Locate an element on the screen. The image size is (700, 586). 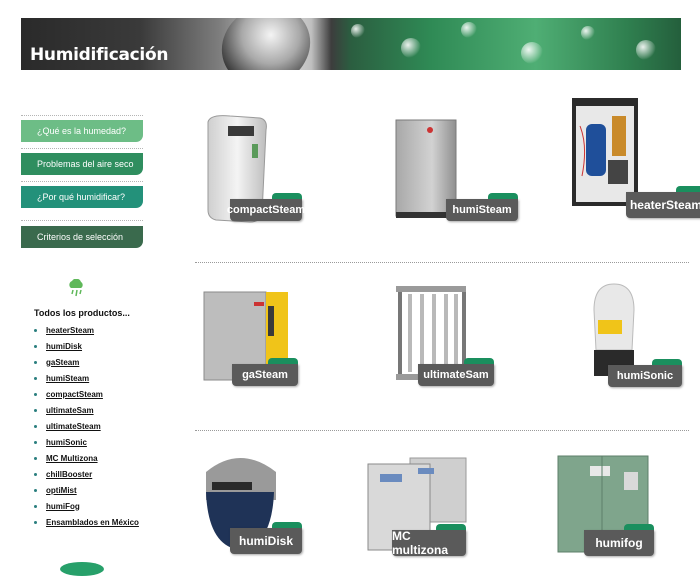
product-tile-humifog: humifog is located at coordinates (619, 517).